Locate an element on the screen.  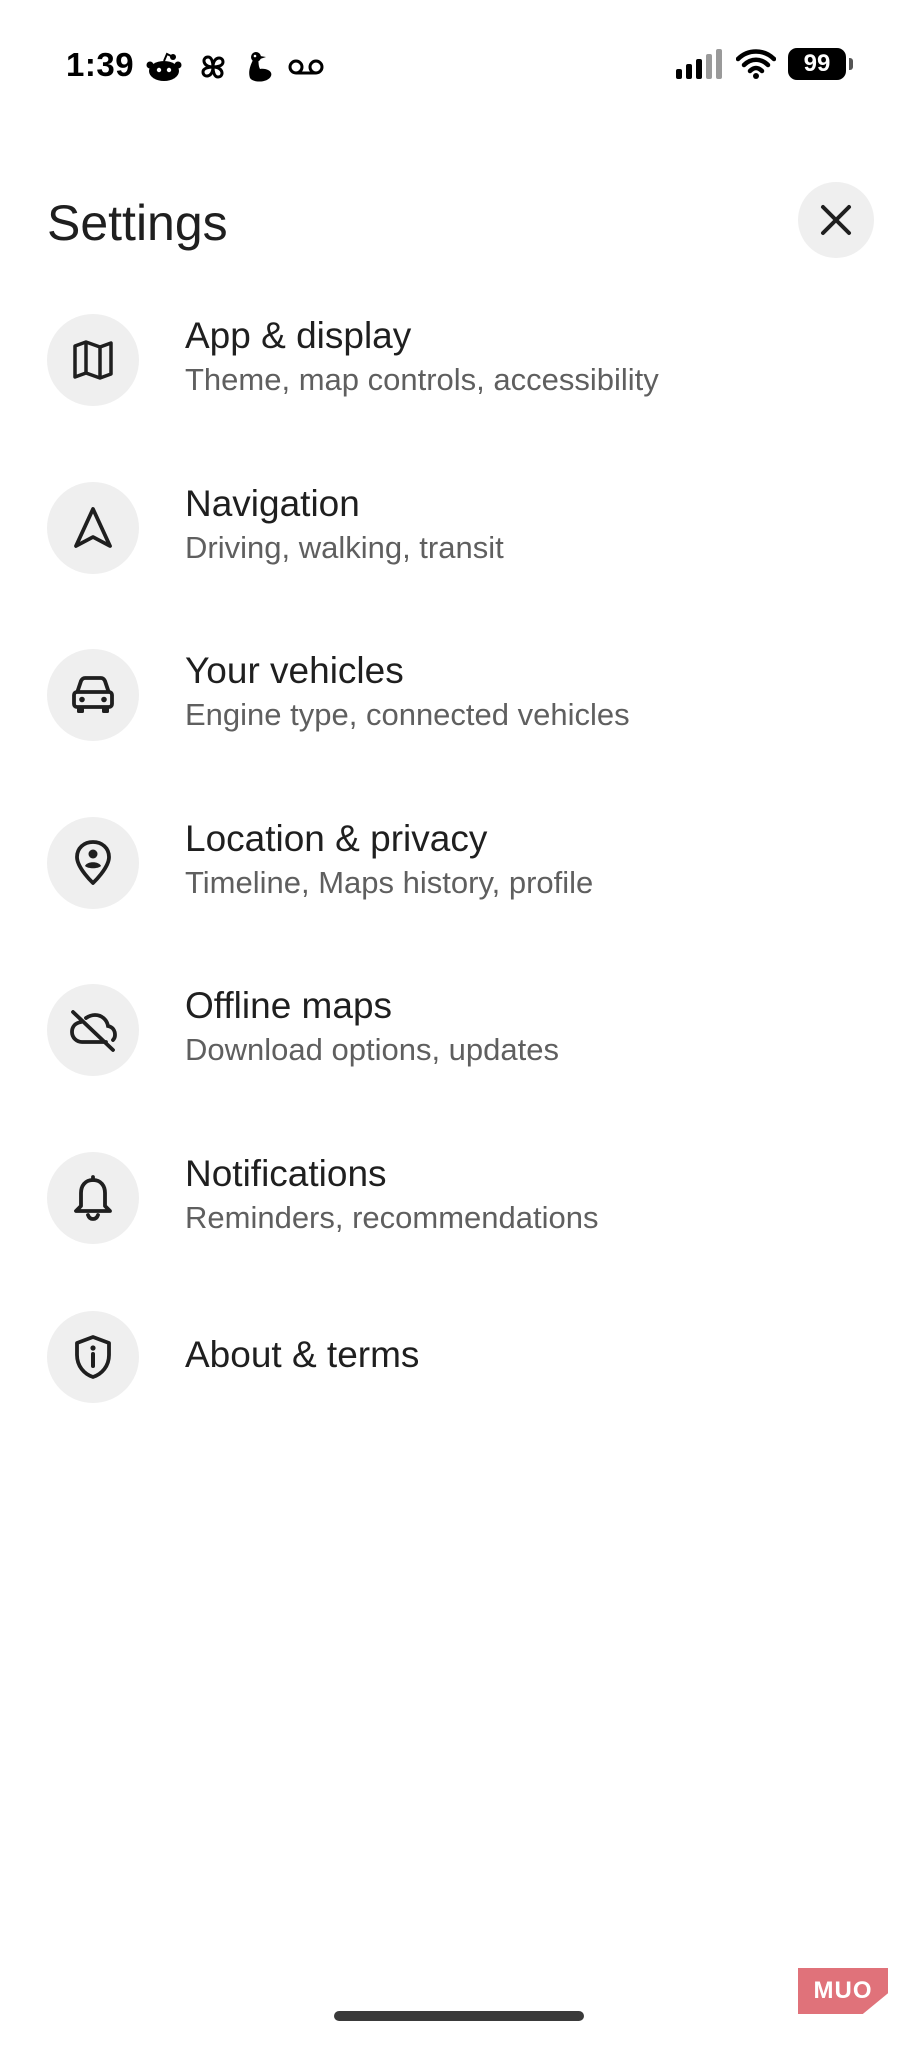
settings-item-notifications: Notifications Reminders, recommendations is located at coordinates (459, 1198).